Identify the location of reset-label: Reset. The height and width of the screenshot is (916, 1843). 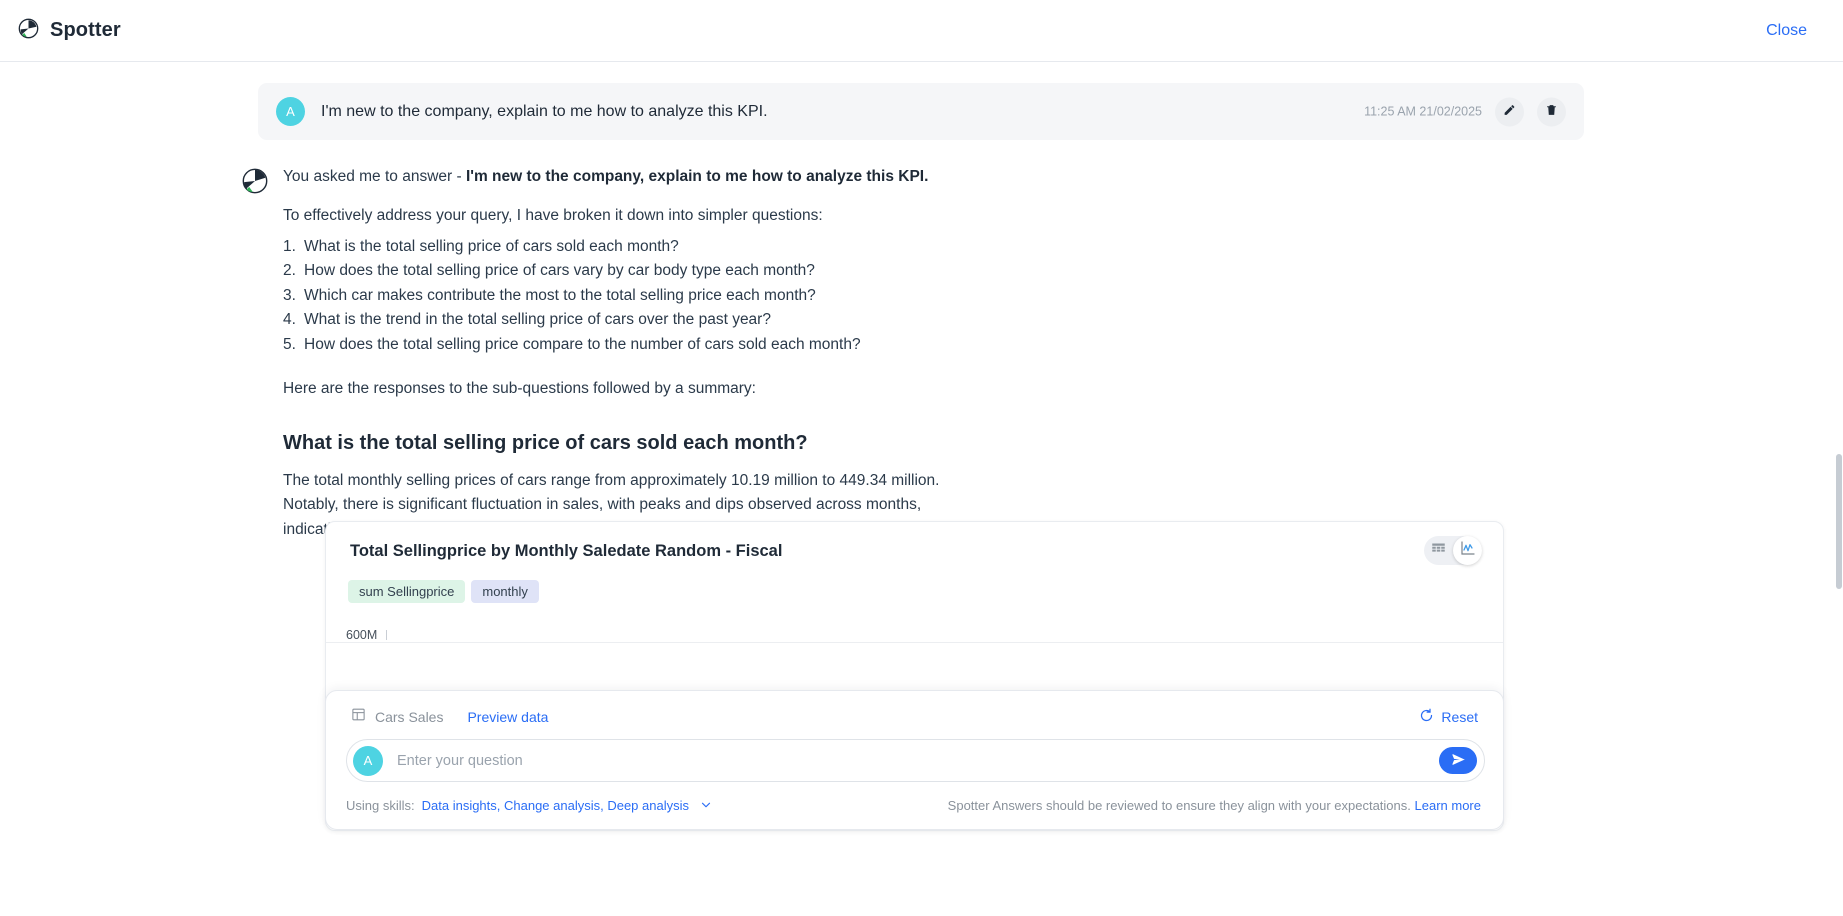
(1459, 717).